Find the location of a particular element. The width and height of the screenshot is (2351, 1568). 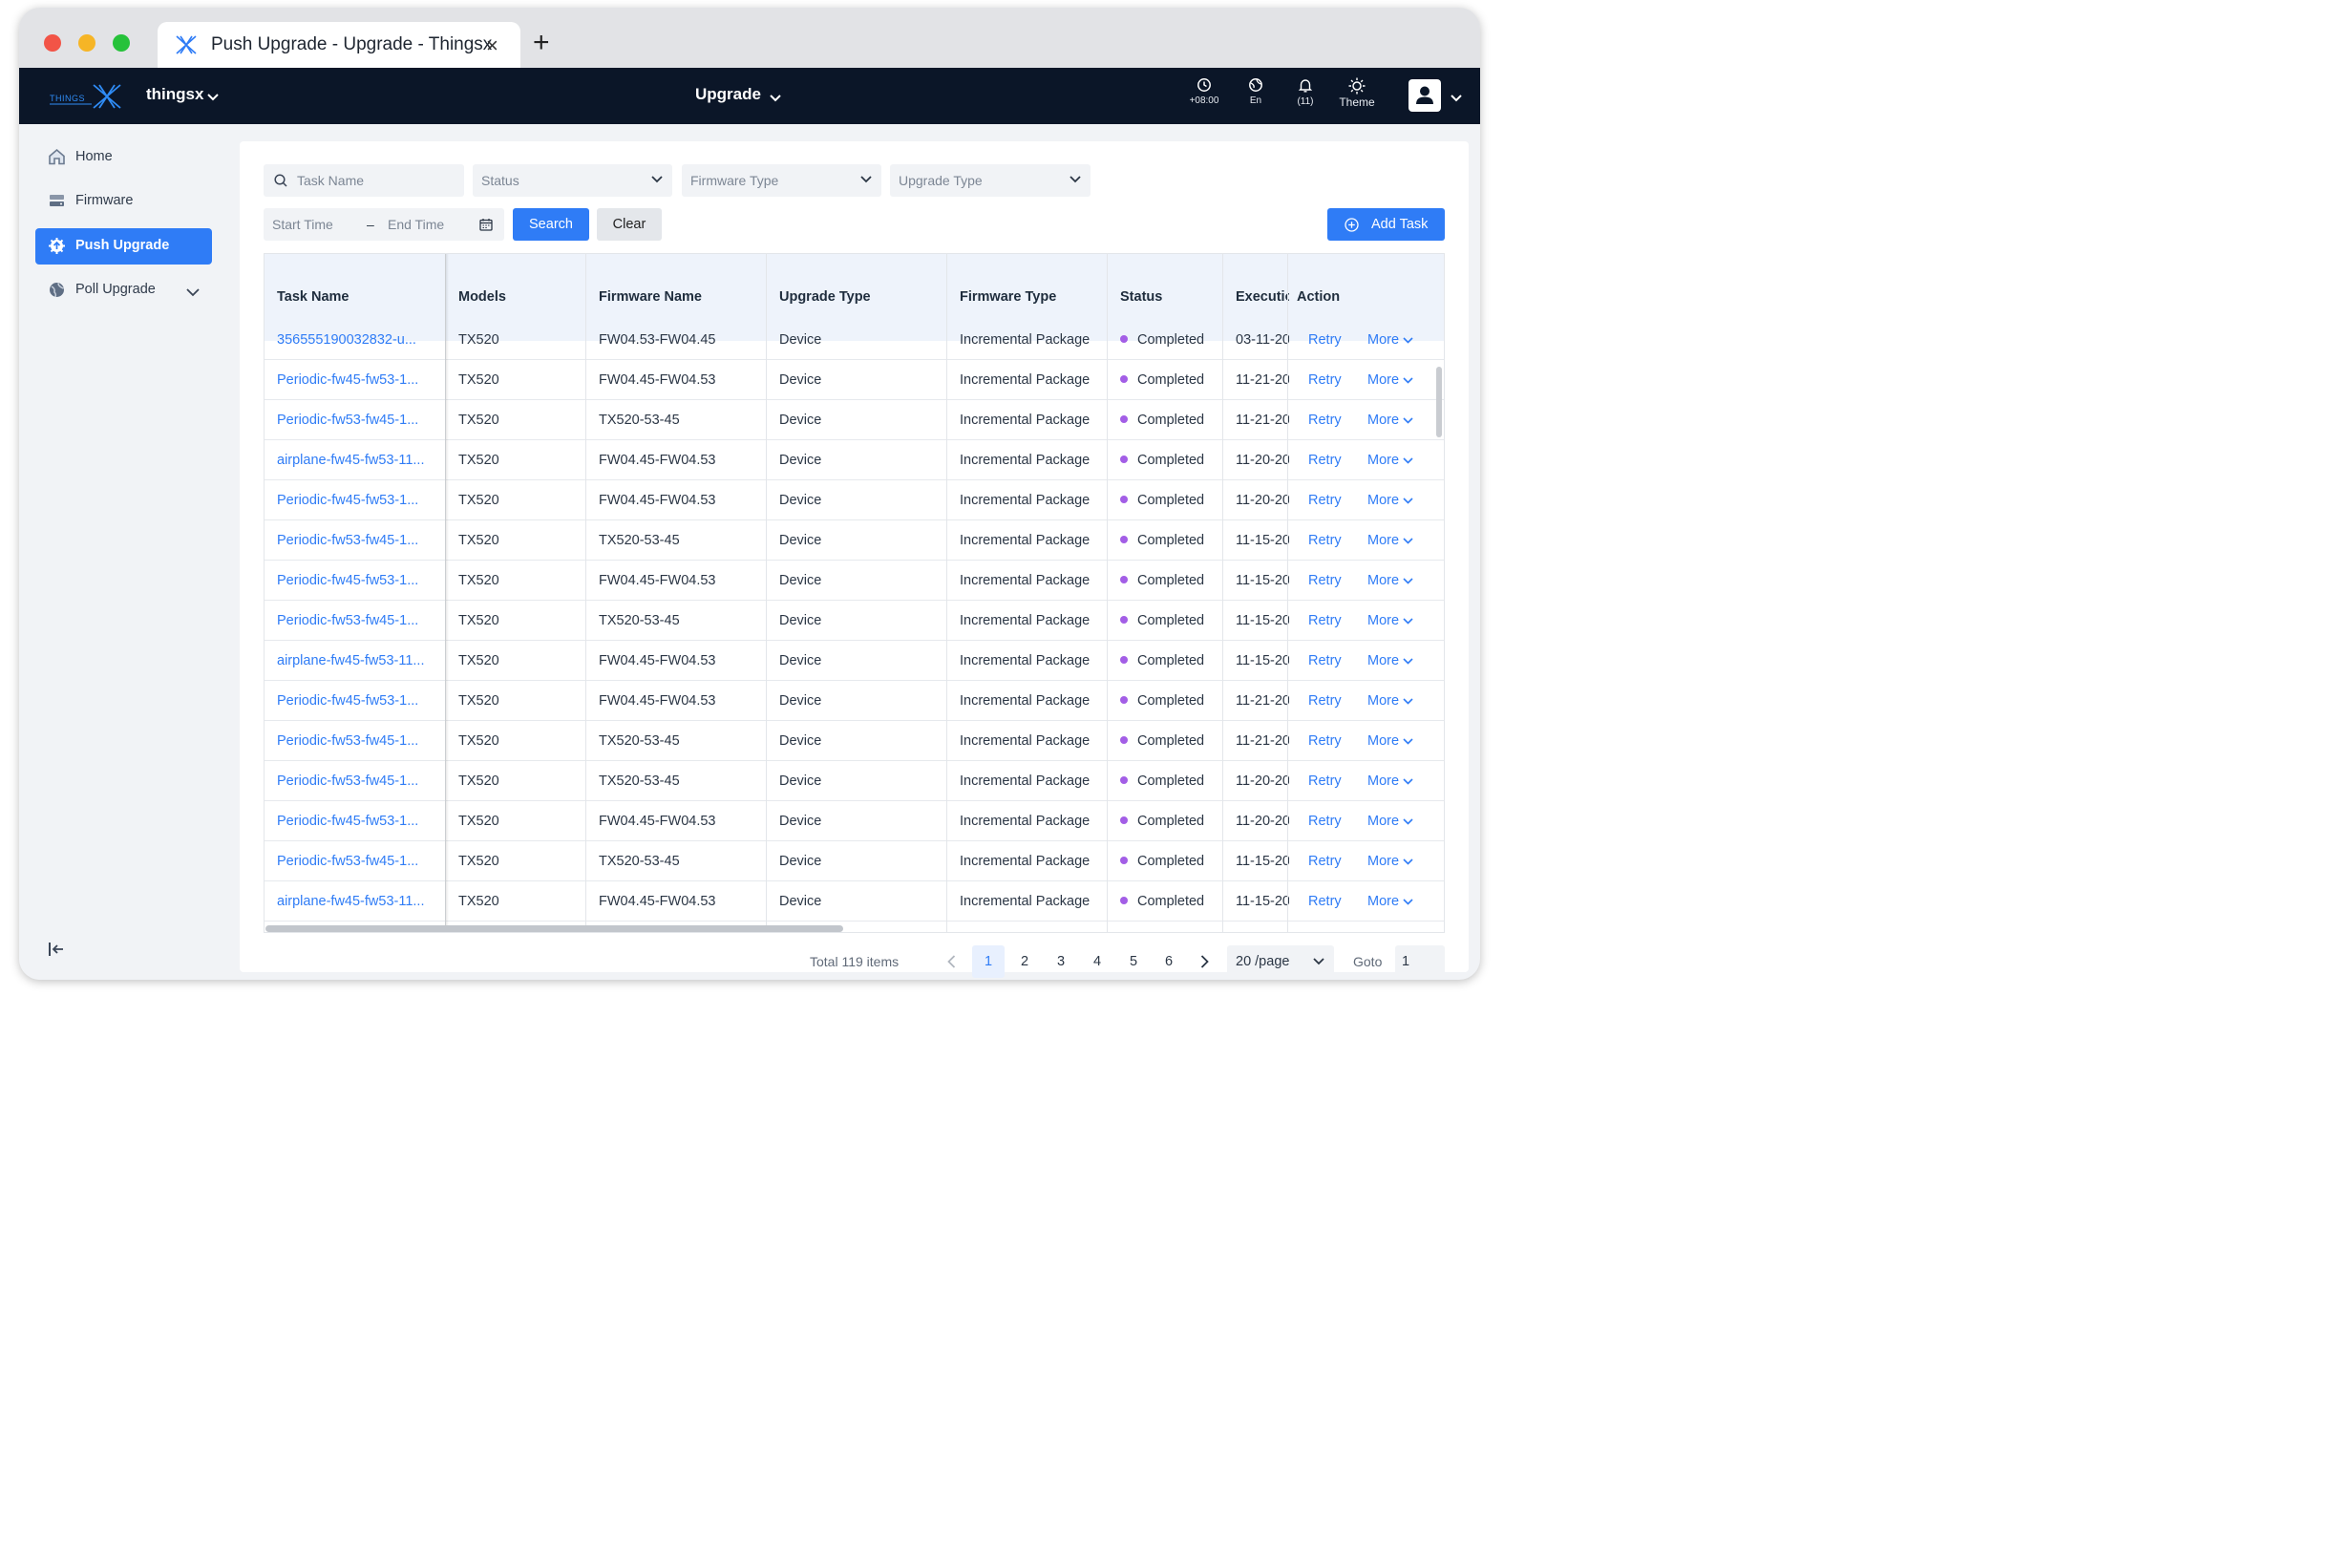

page-5-button: 5 is located at coordinates (1134, 961).